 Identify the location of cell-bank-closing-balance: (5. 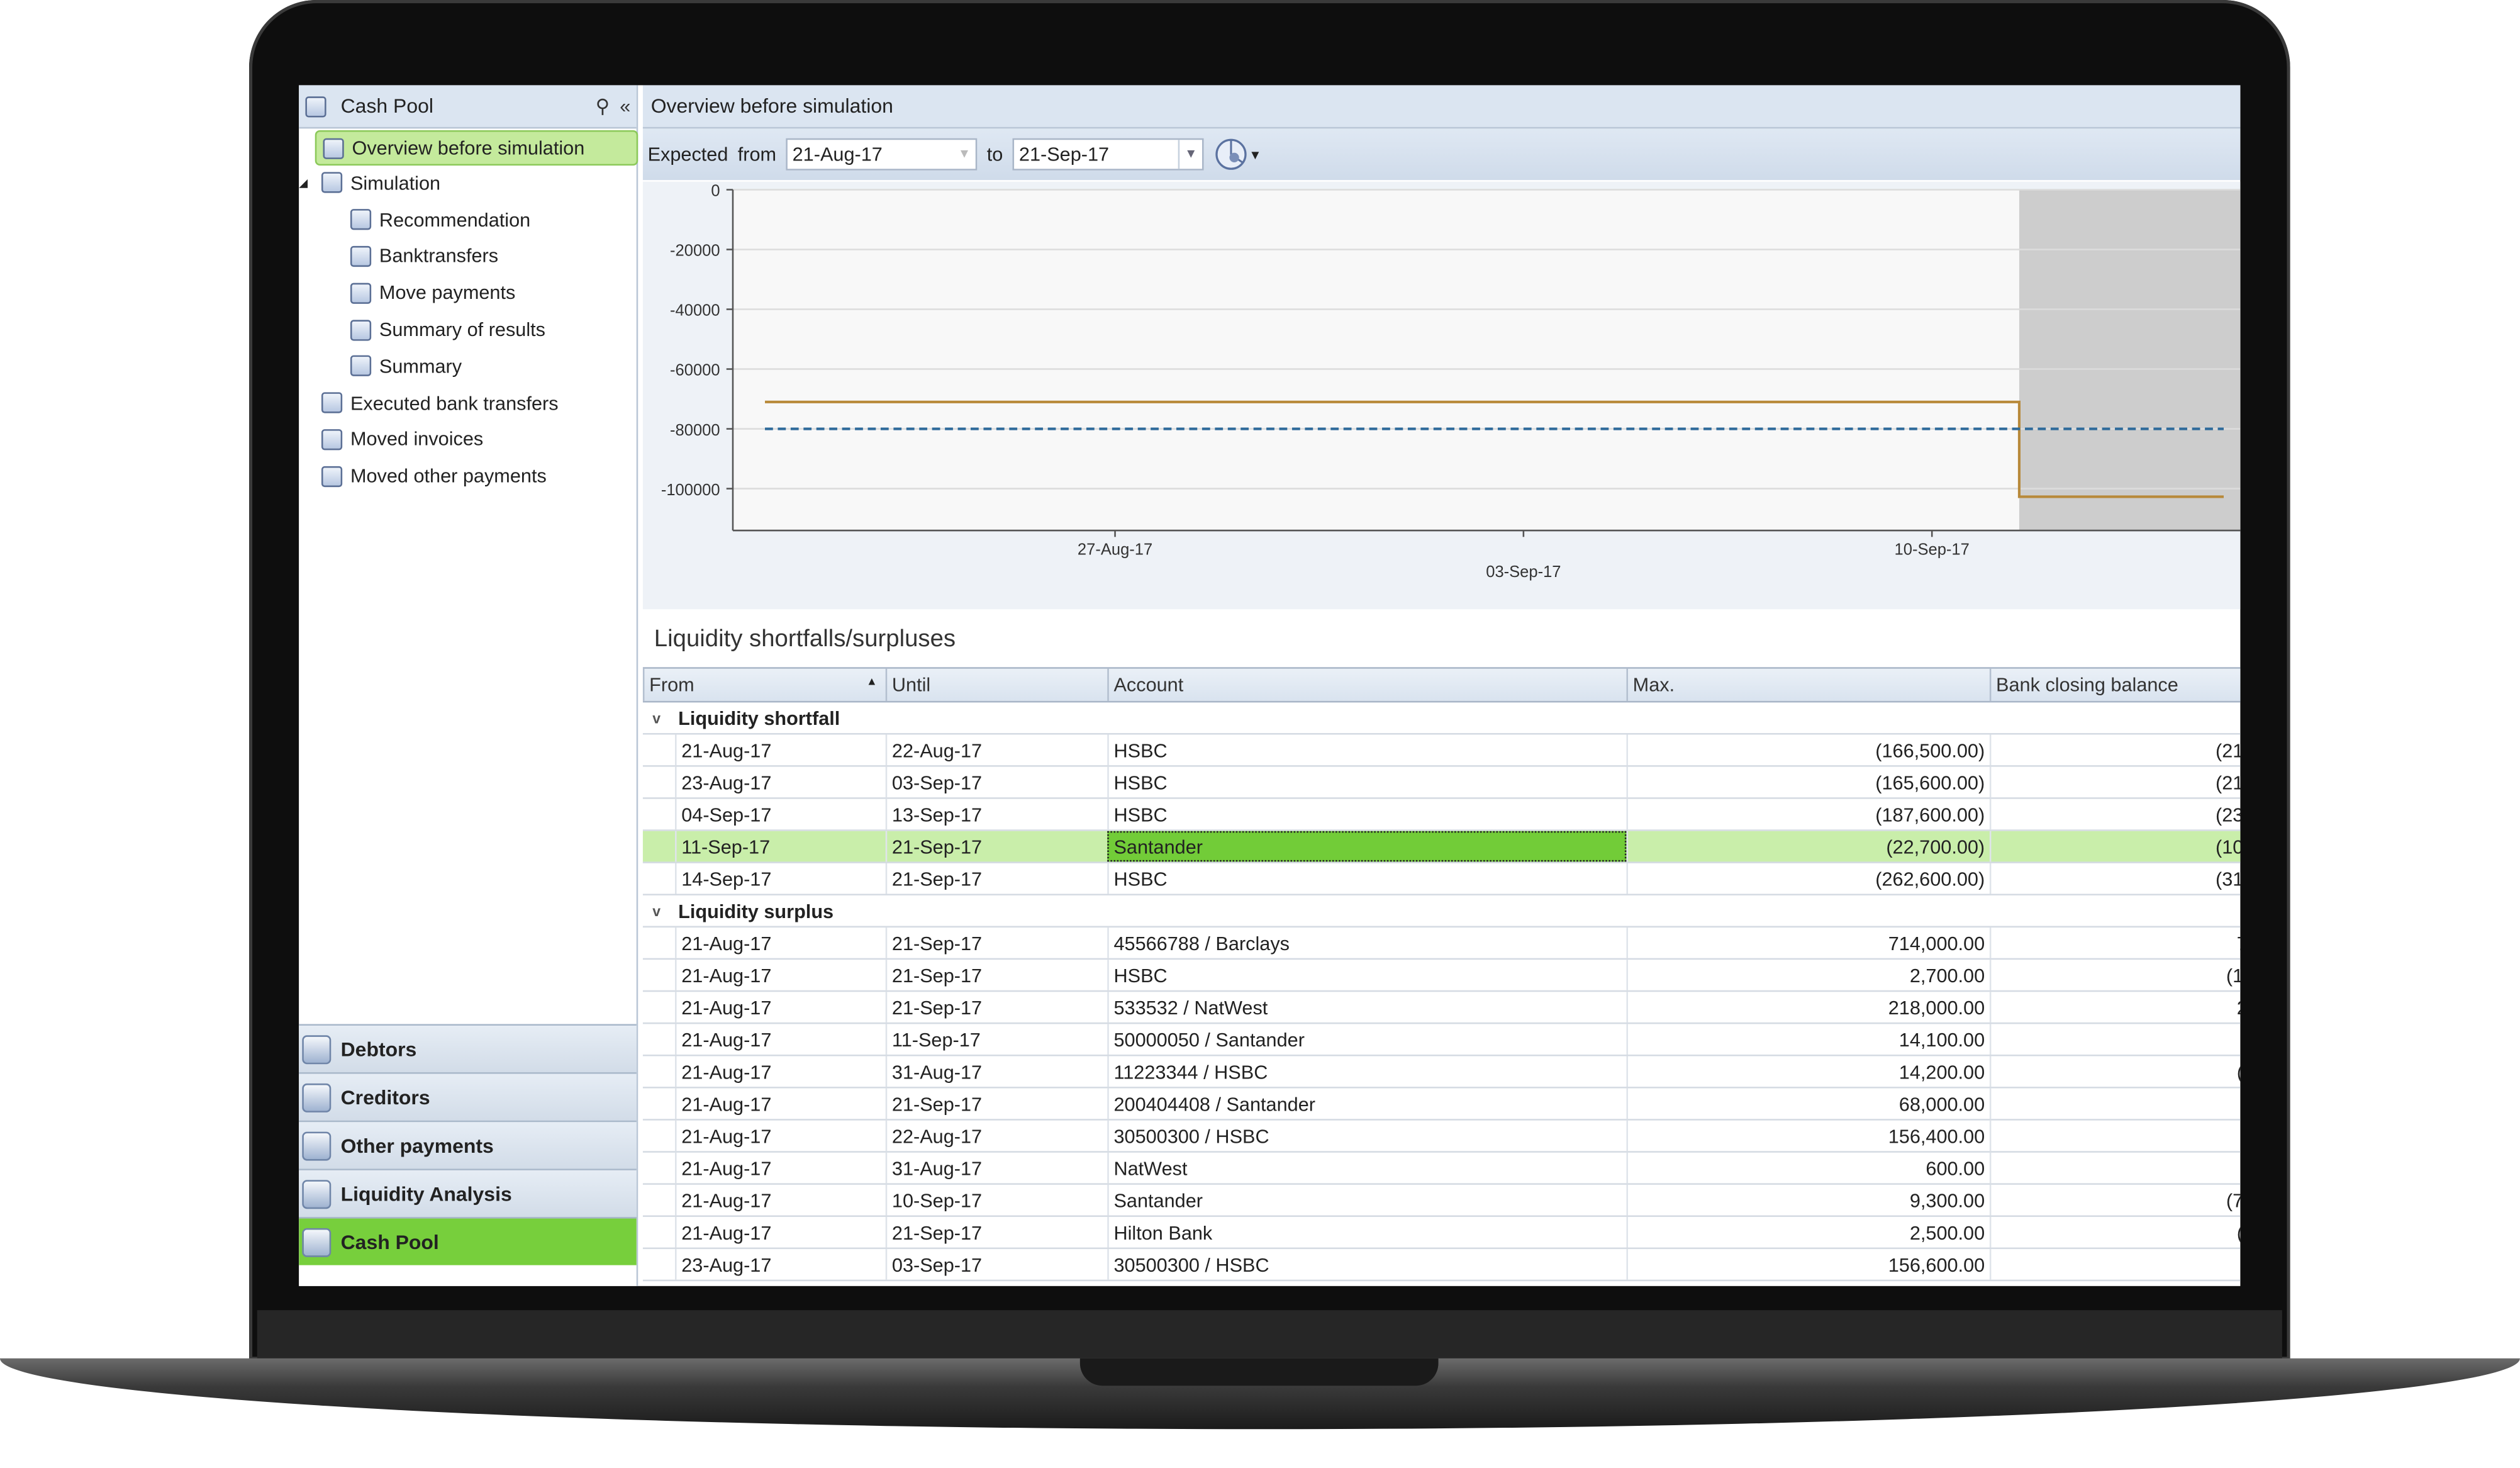
(2114, 1071).